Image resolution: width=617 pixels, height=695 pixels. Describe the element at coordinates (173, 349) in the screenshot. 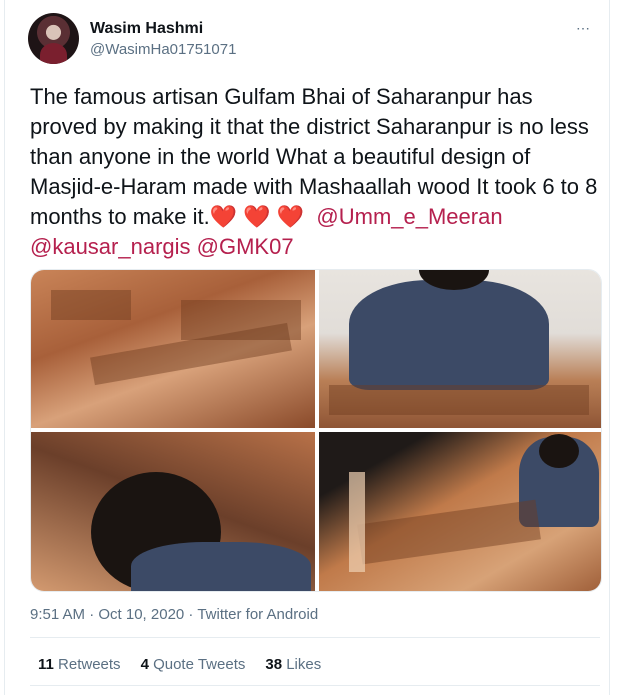

I see `photo-wood-carving-closeup` at that location.